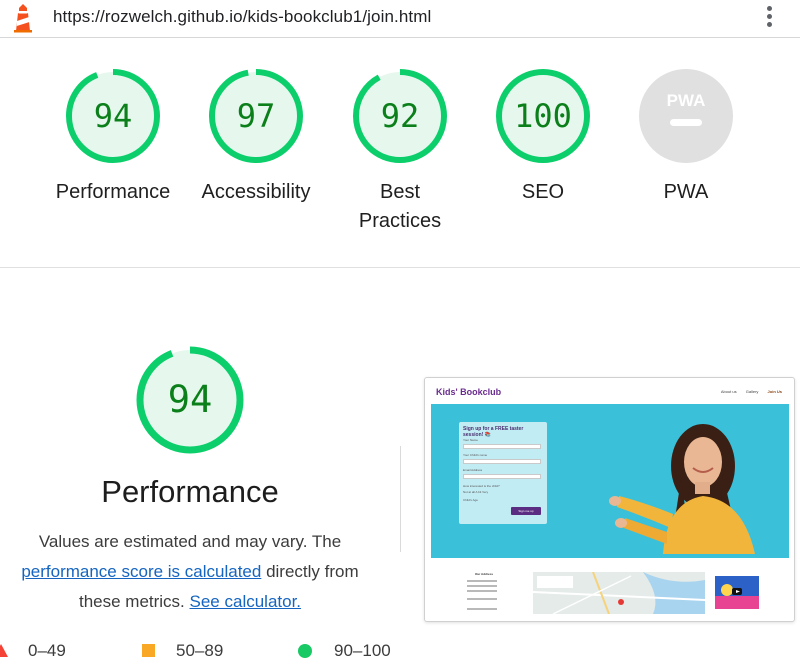  I want to click on thumb-field-label: How interested is the child?, so click(481, 486).